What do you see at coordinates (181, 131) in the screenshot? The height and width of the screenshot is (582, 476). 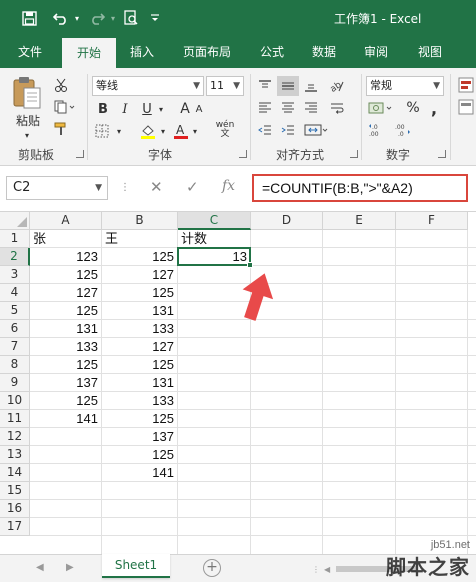 I see `font-color-icon: A` at bounding box center [181, 131].